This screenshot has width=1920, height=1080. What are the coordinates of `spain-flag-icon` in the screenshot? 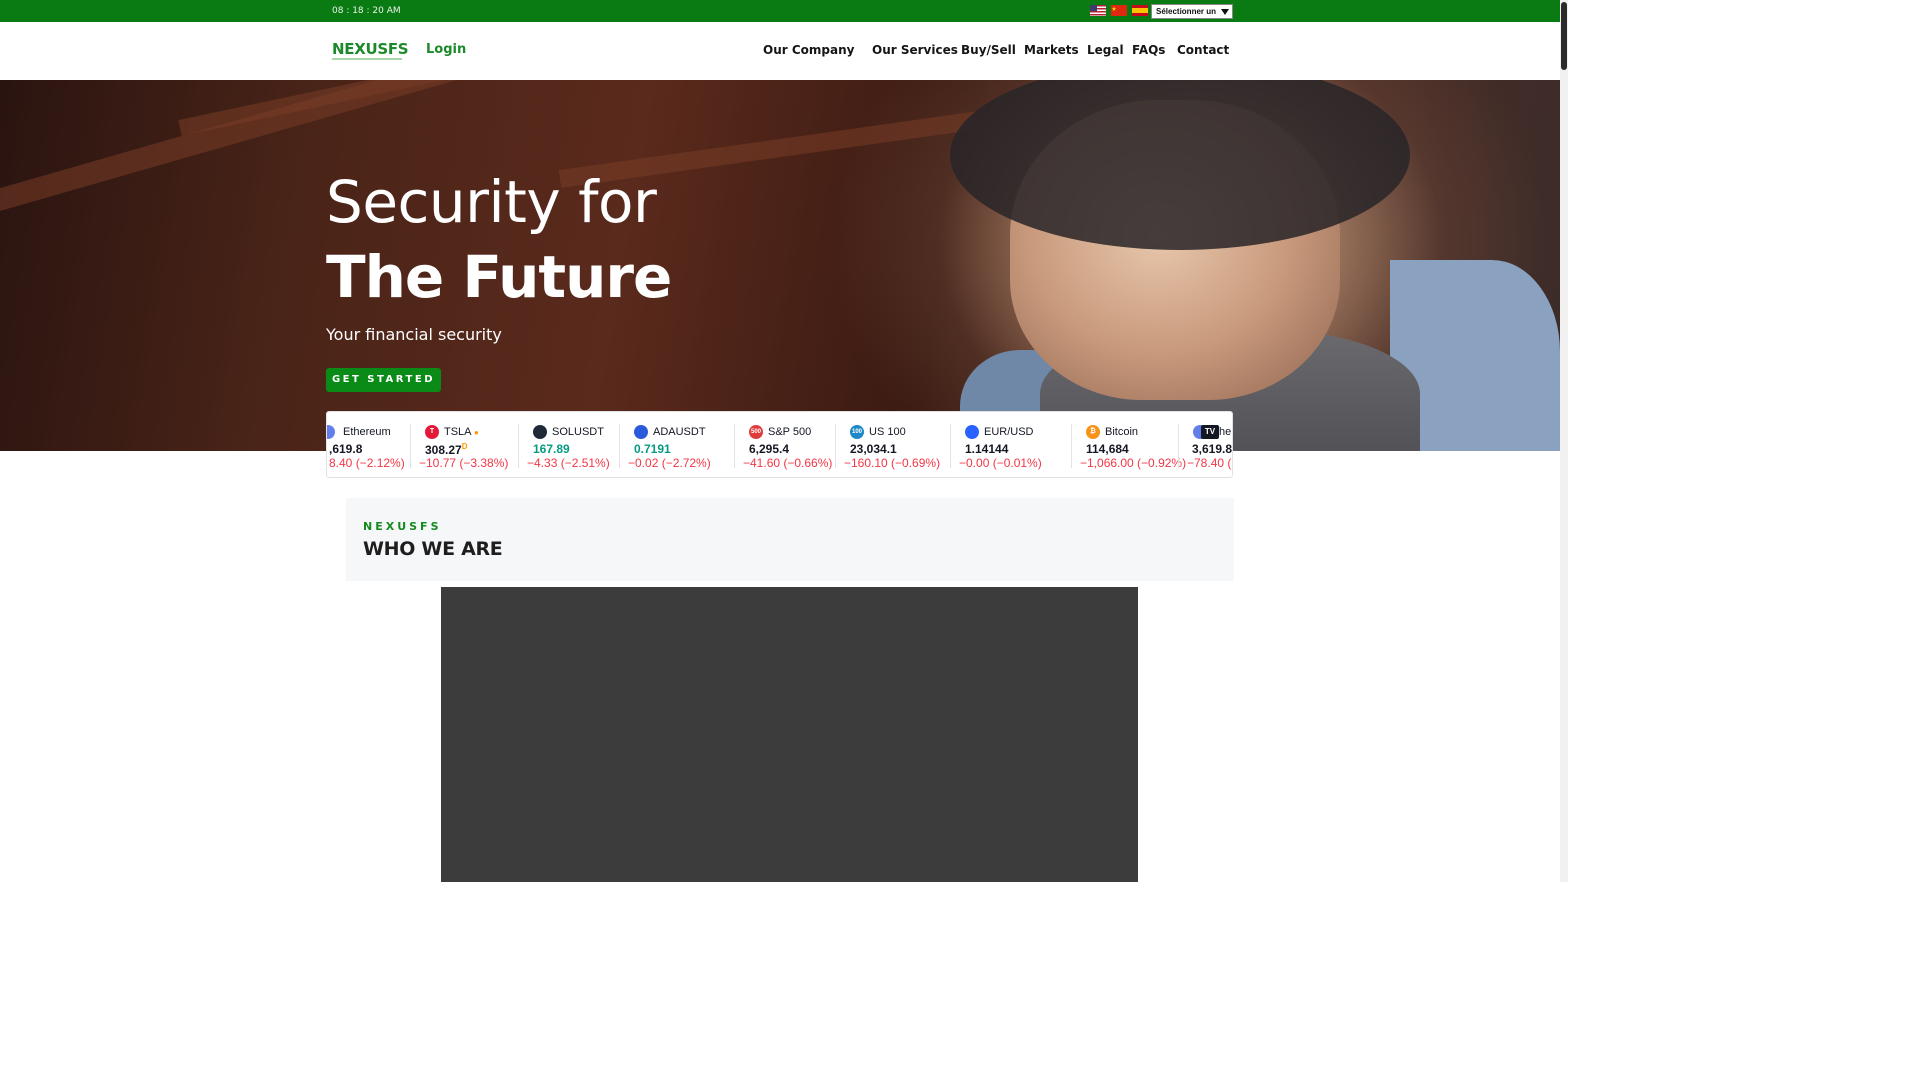 It's located at (1140, 10).